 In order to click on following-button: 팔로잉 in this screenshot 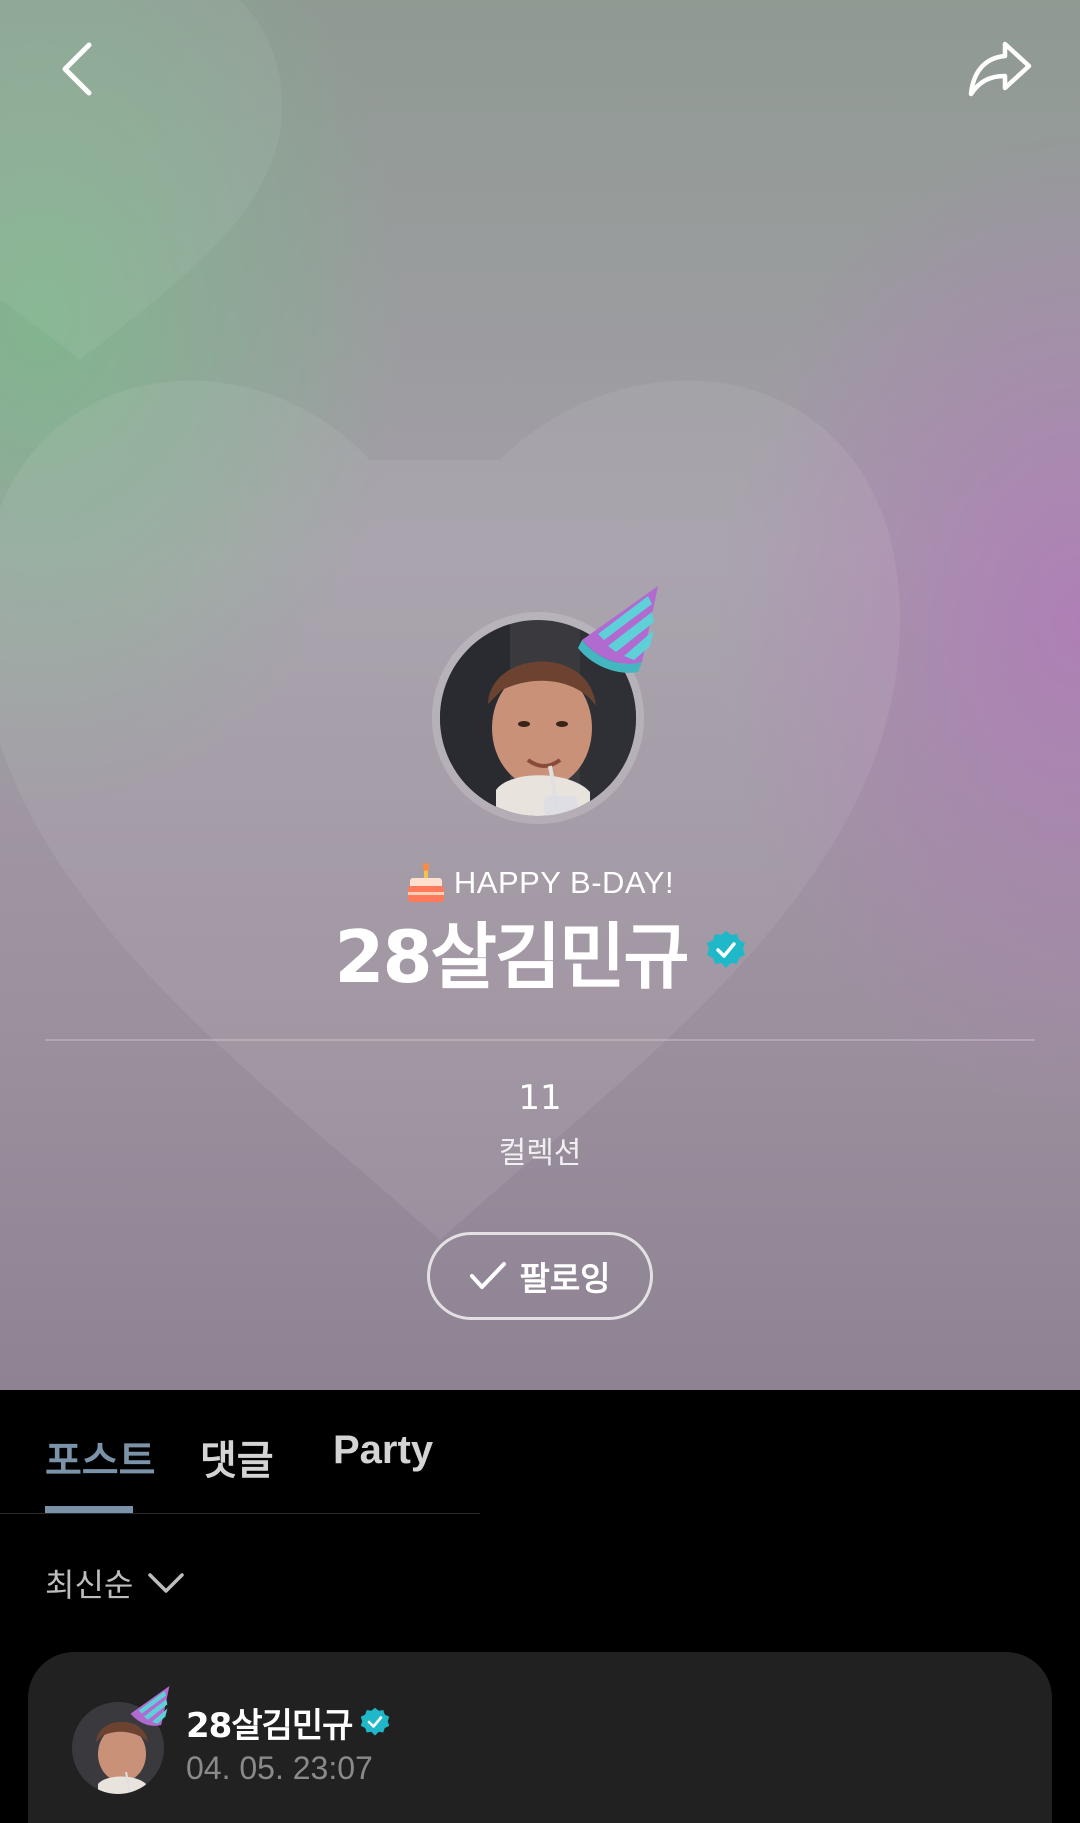, I will do `click(540, 1276)`.